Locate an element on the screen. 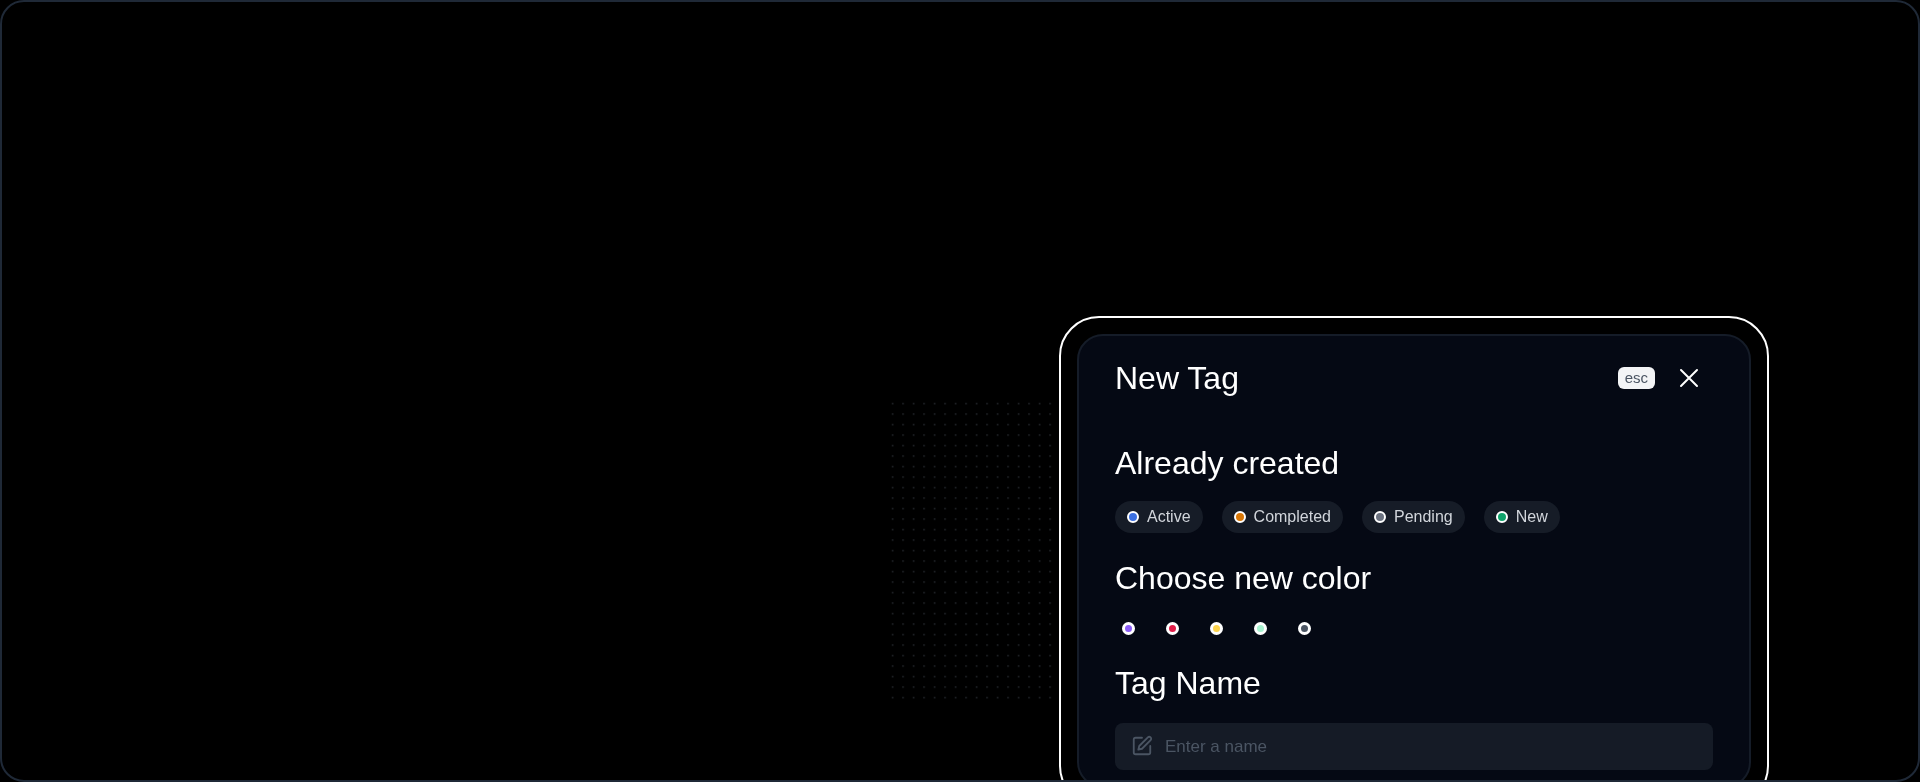  tag-label: Active is located at coordinates (1169, 517).